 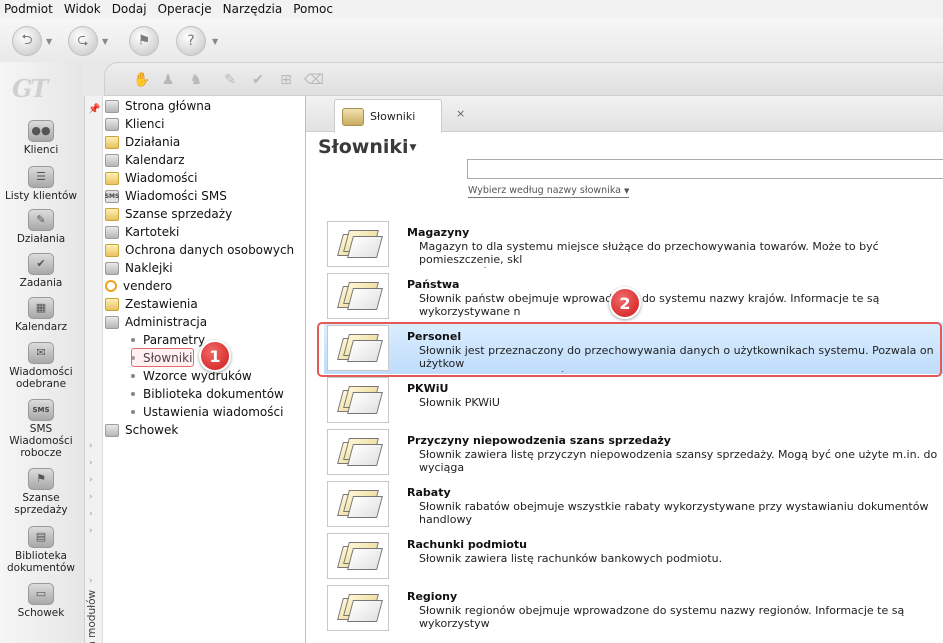 I want to click on opportunity-icon, so click(x=112, y=214).